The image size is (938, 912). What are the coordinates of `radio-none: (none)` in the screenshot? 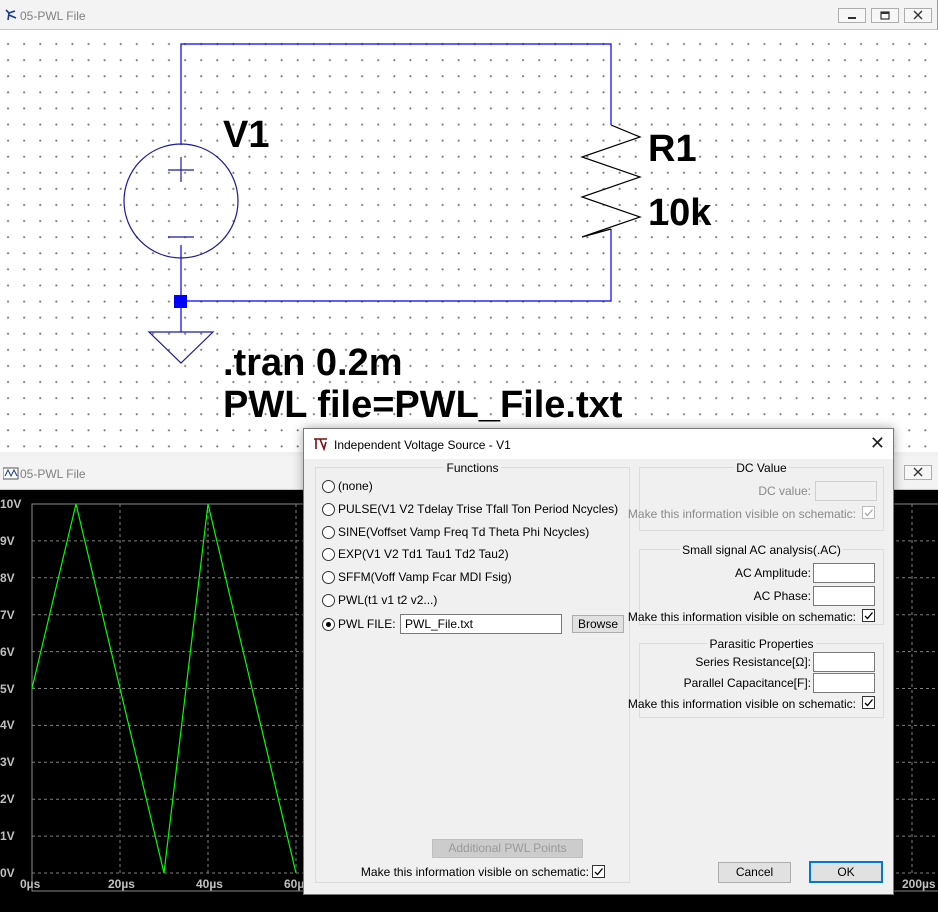 It's located at (347, 486).